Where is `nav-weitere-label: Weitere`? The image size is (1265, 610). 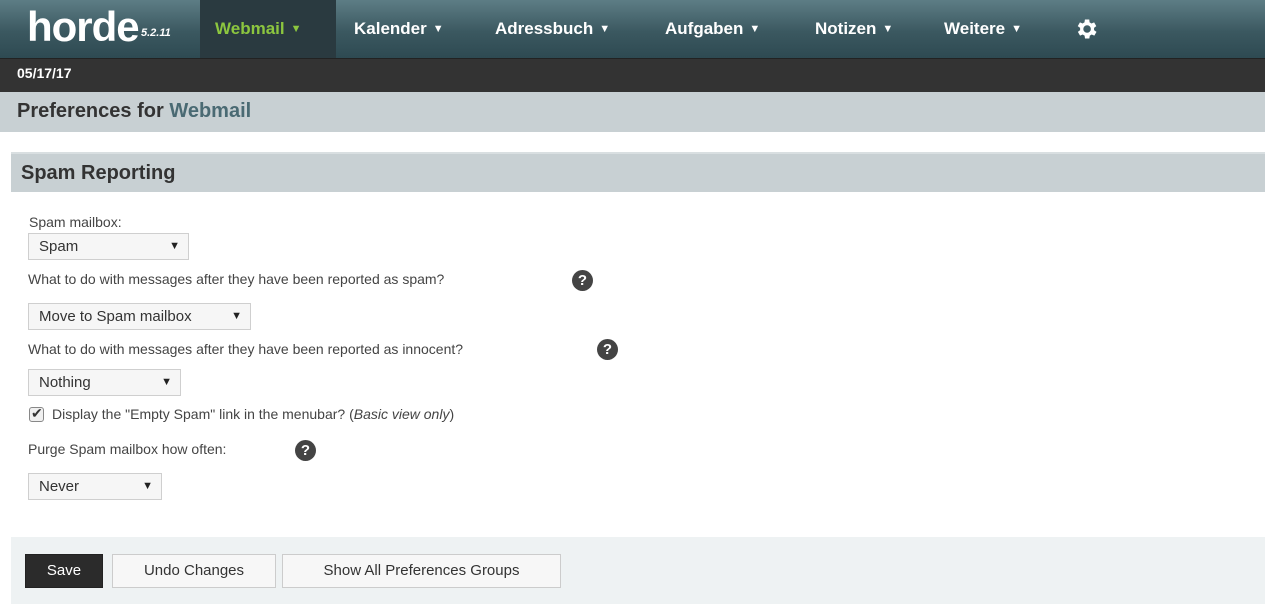
nav-weitere-label: Weitere is located at coordinates (975, 28).